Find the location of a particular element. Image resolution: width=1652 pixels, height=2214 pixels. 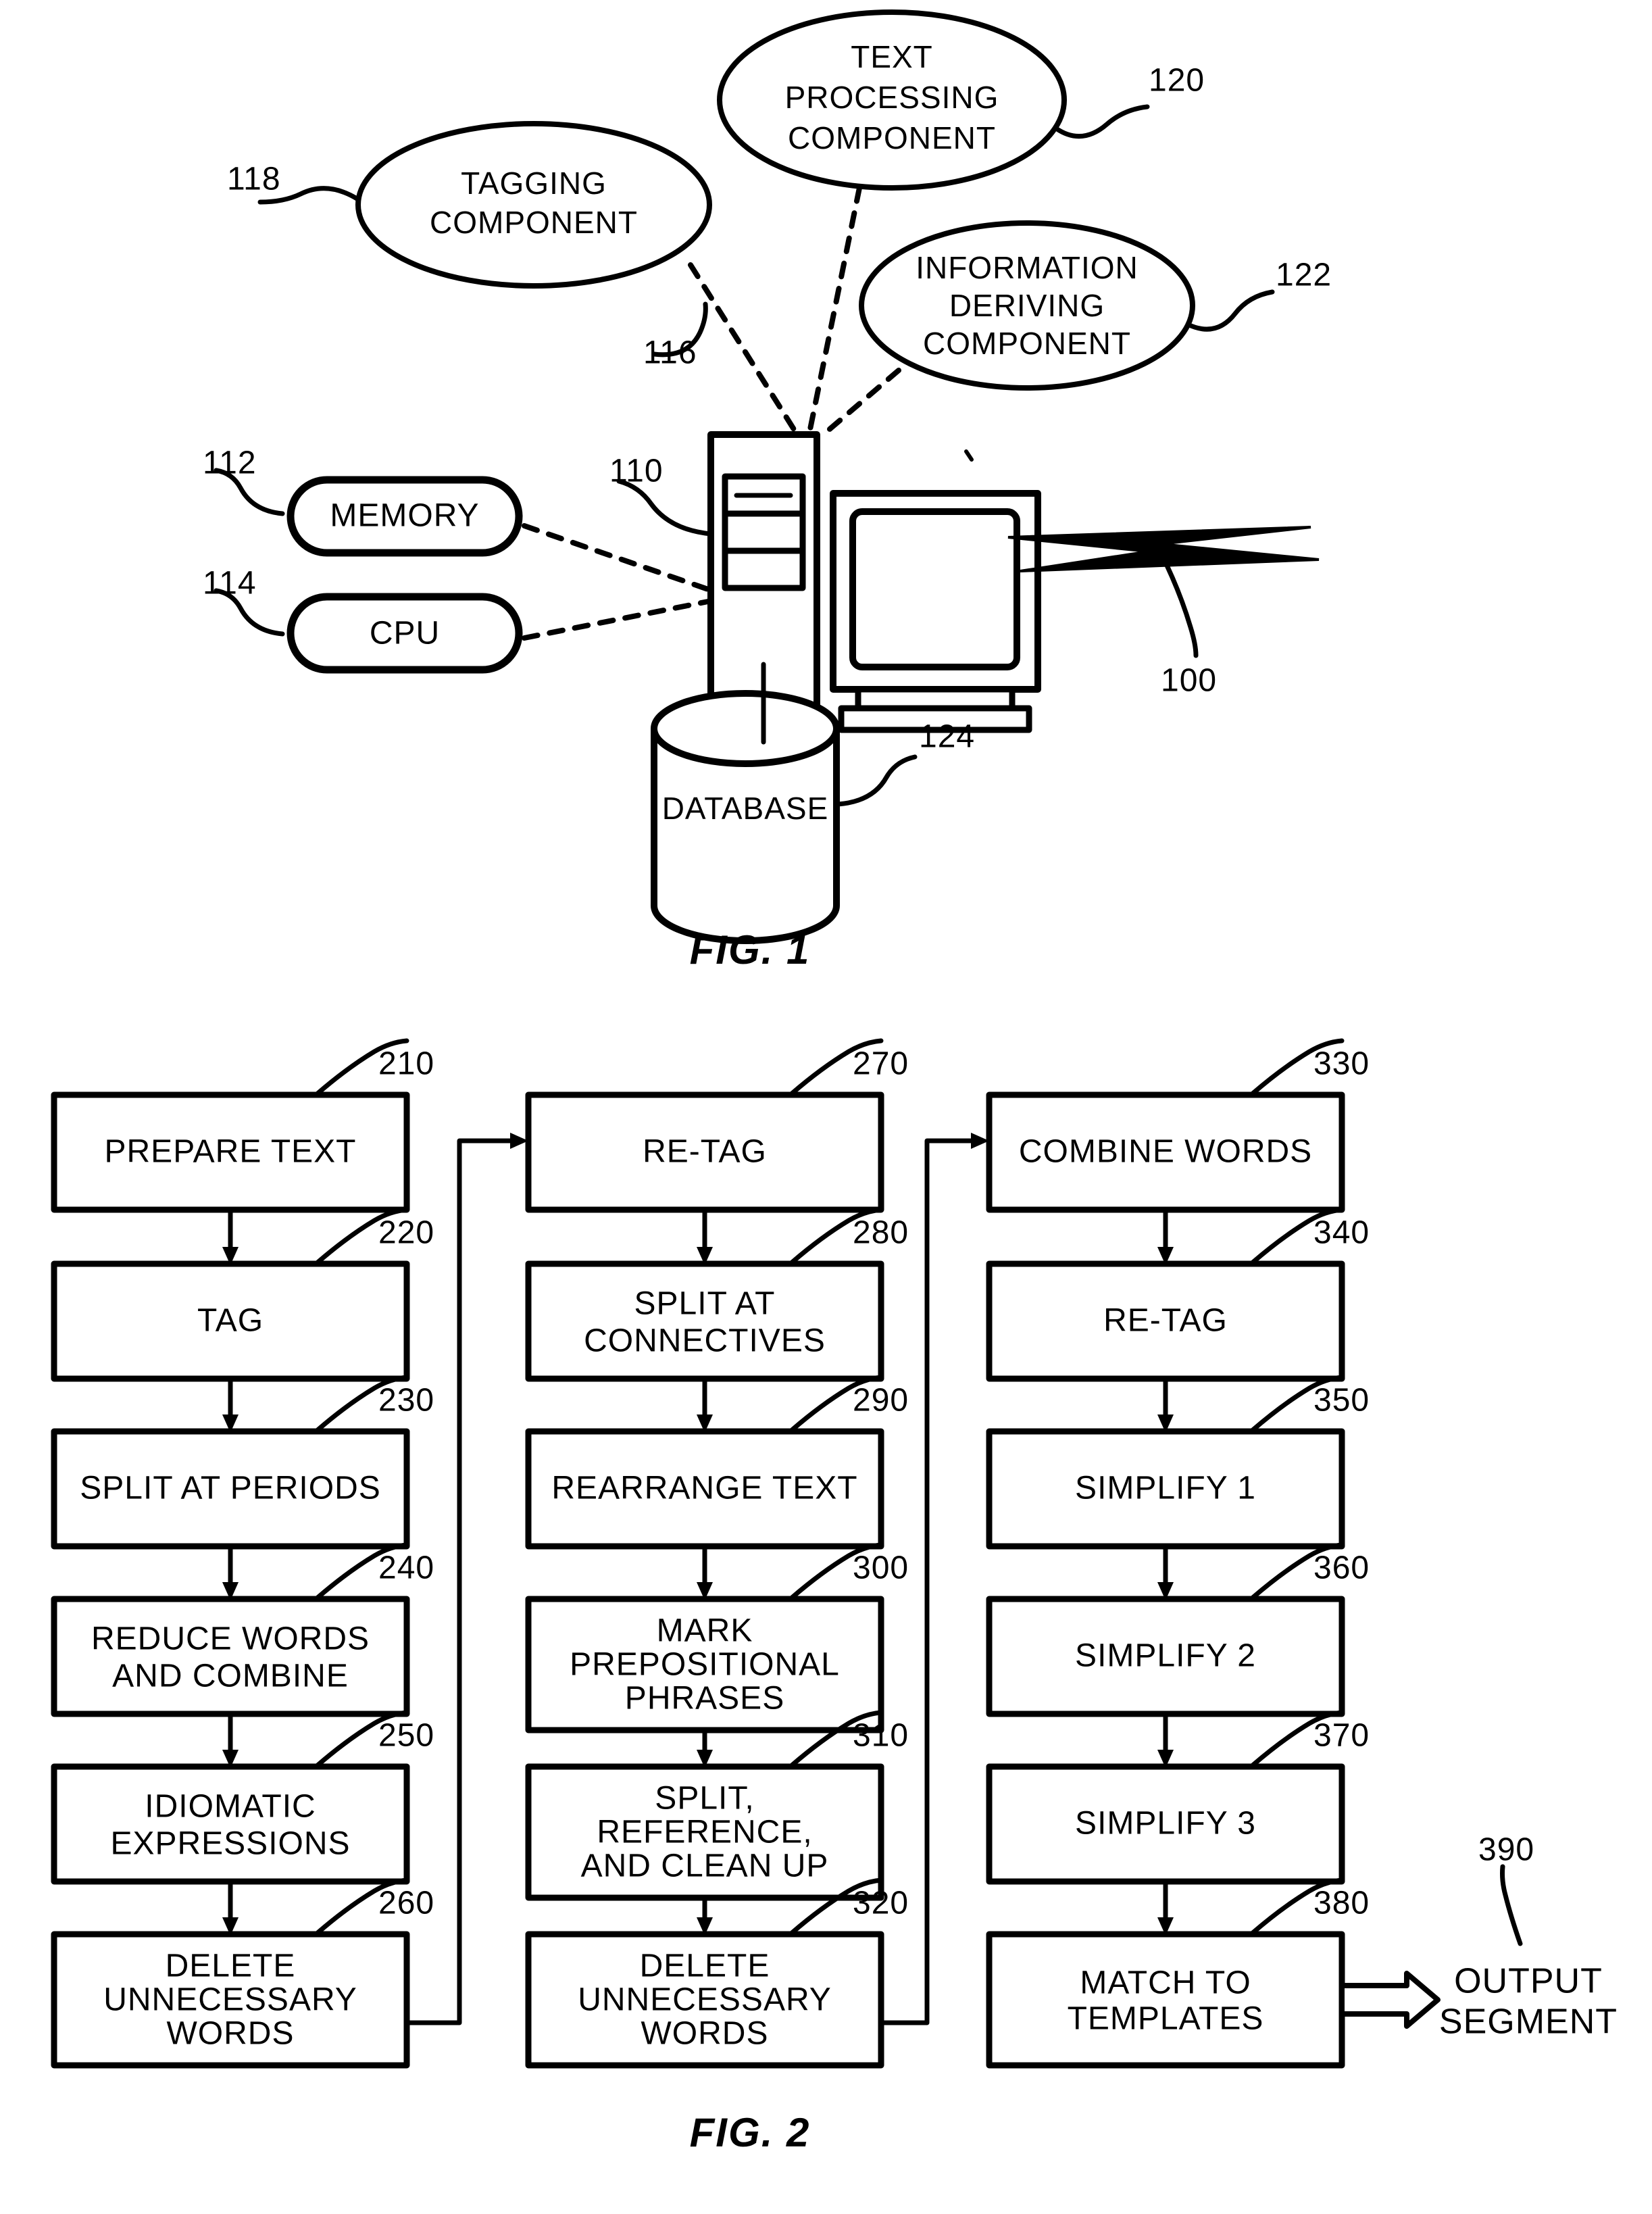

dashed-link-information-deriving is located at coordinates (862, 402).